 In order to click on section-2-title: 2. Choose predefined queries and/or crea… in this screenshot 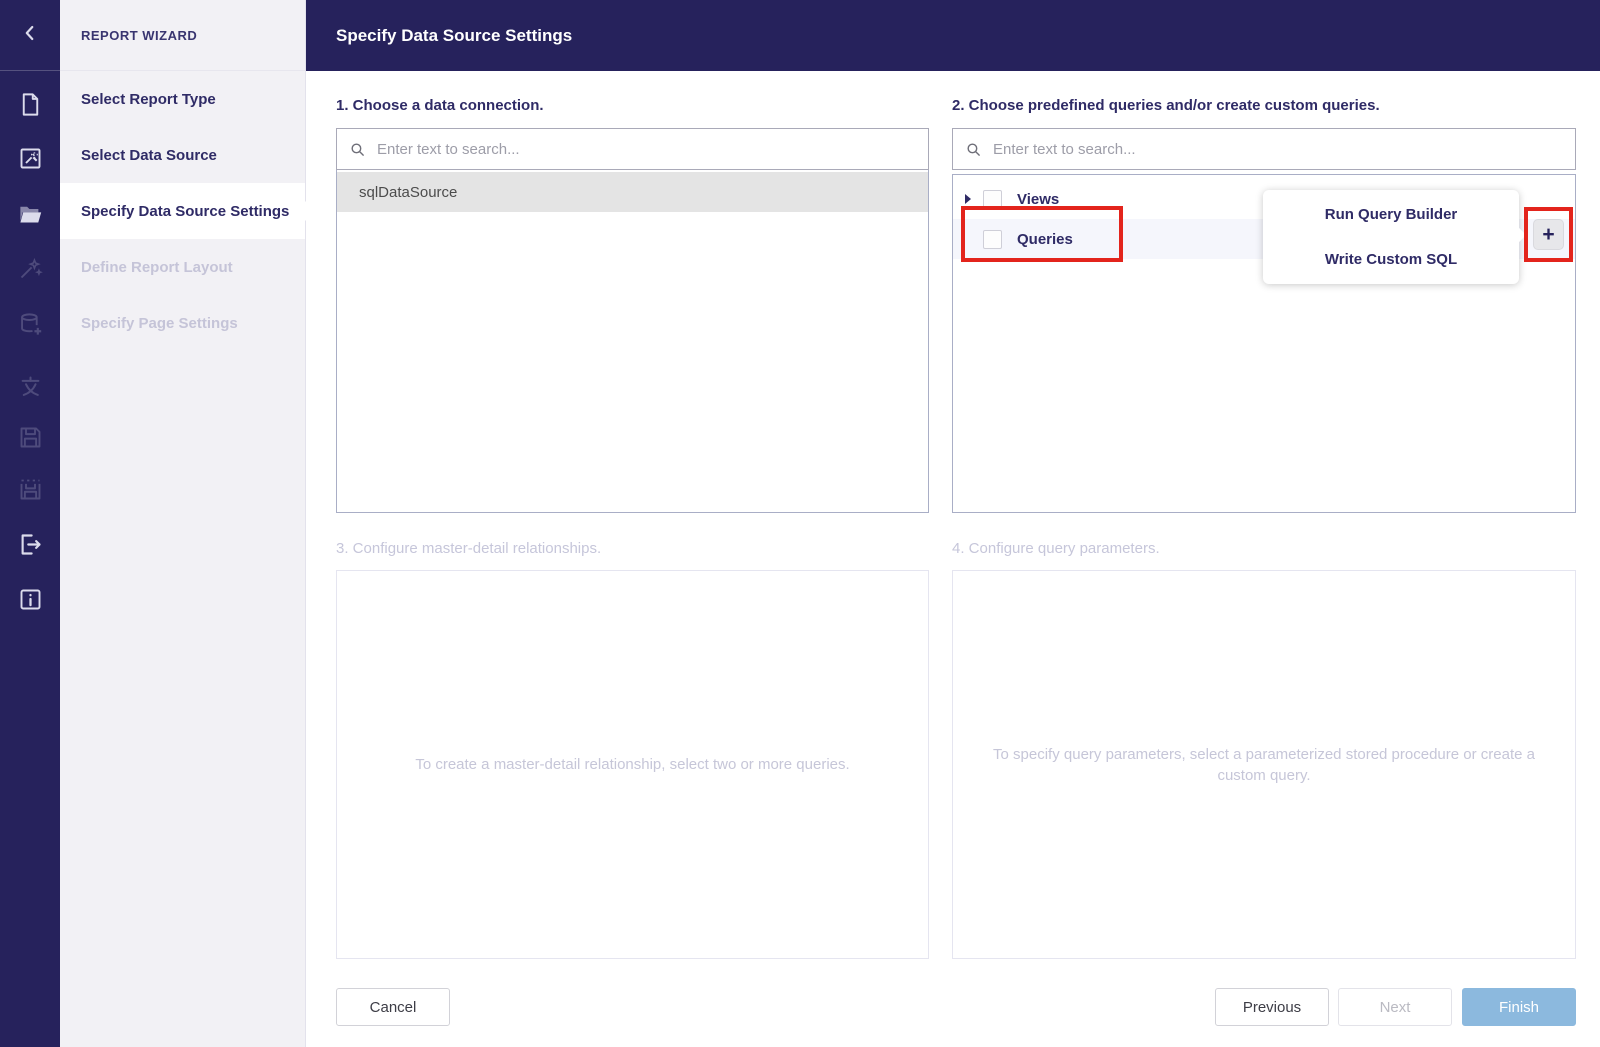, I will do `click(1166, 105)`.